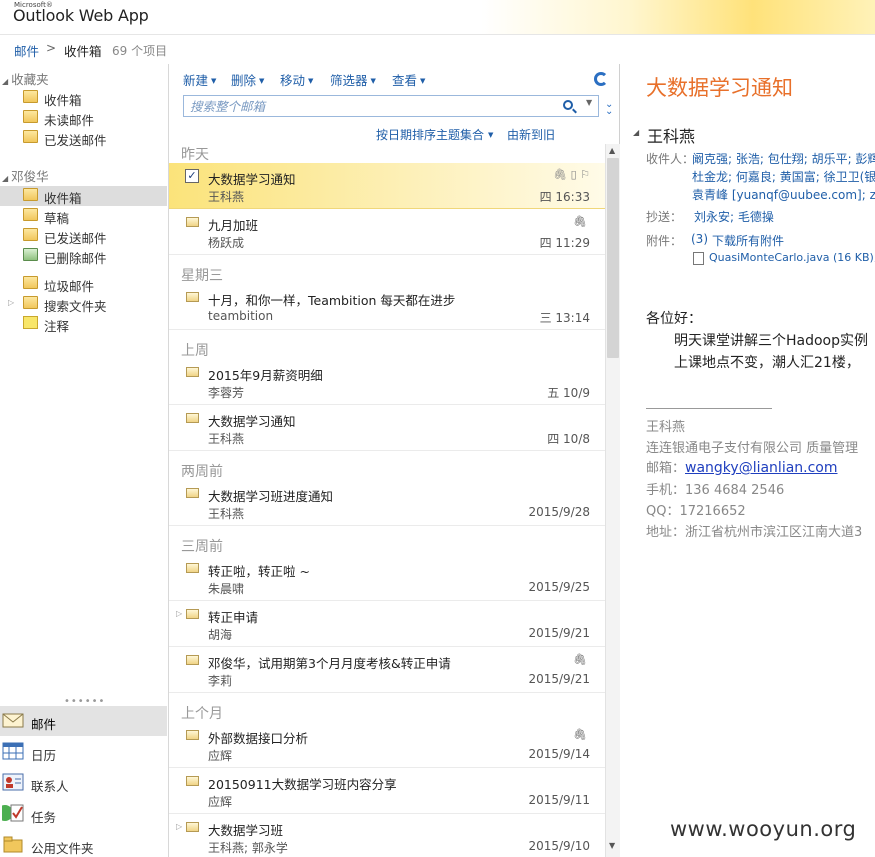 The width and height of the screenshot is (875, 857). Describe the element at coordinates (613, 258) in the screenshot. I see `scroll-thumb` at that location.